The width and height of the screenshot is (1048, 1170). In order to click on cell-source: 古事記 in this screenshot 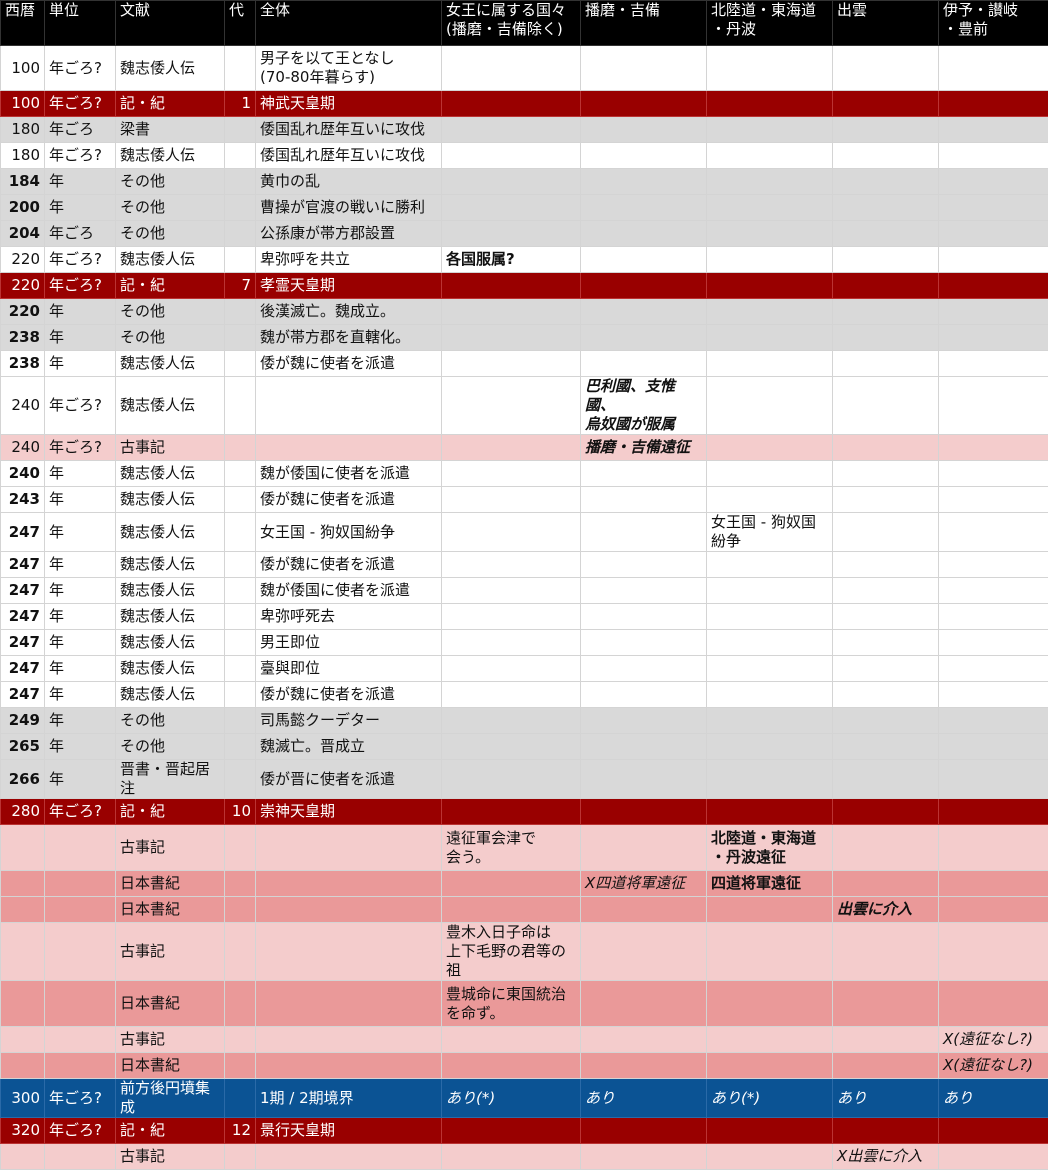, I will do `click(170, 448)`.